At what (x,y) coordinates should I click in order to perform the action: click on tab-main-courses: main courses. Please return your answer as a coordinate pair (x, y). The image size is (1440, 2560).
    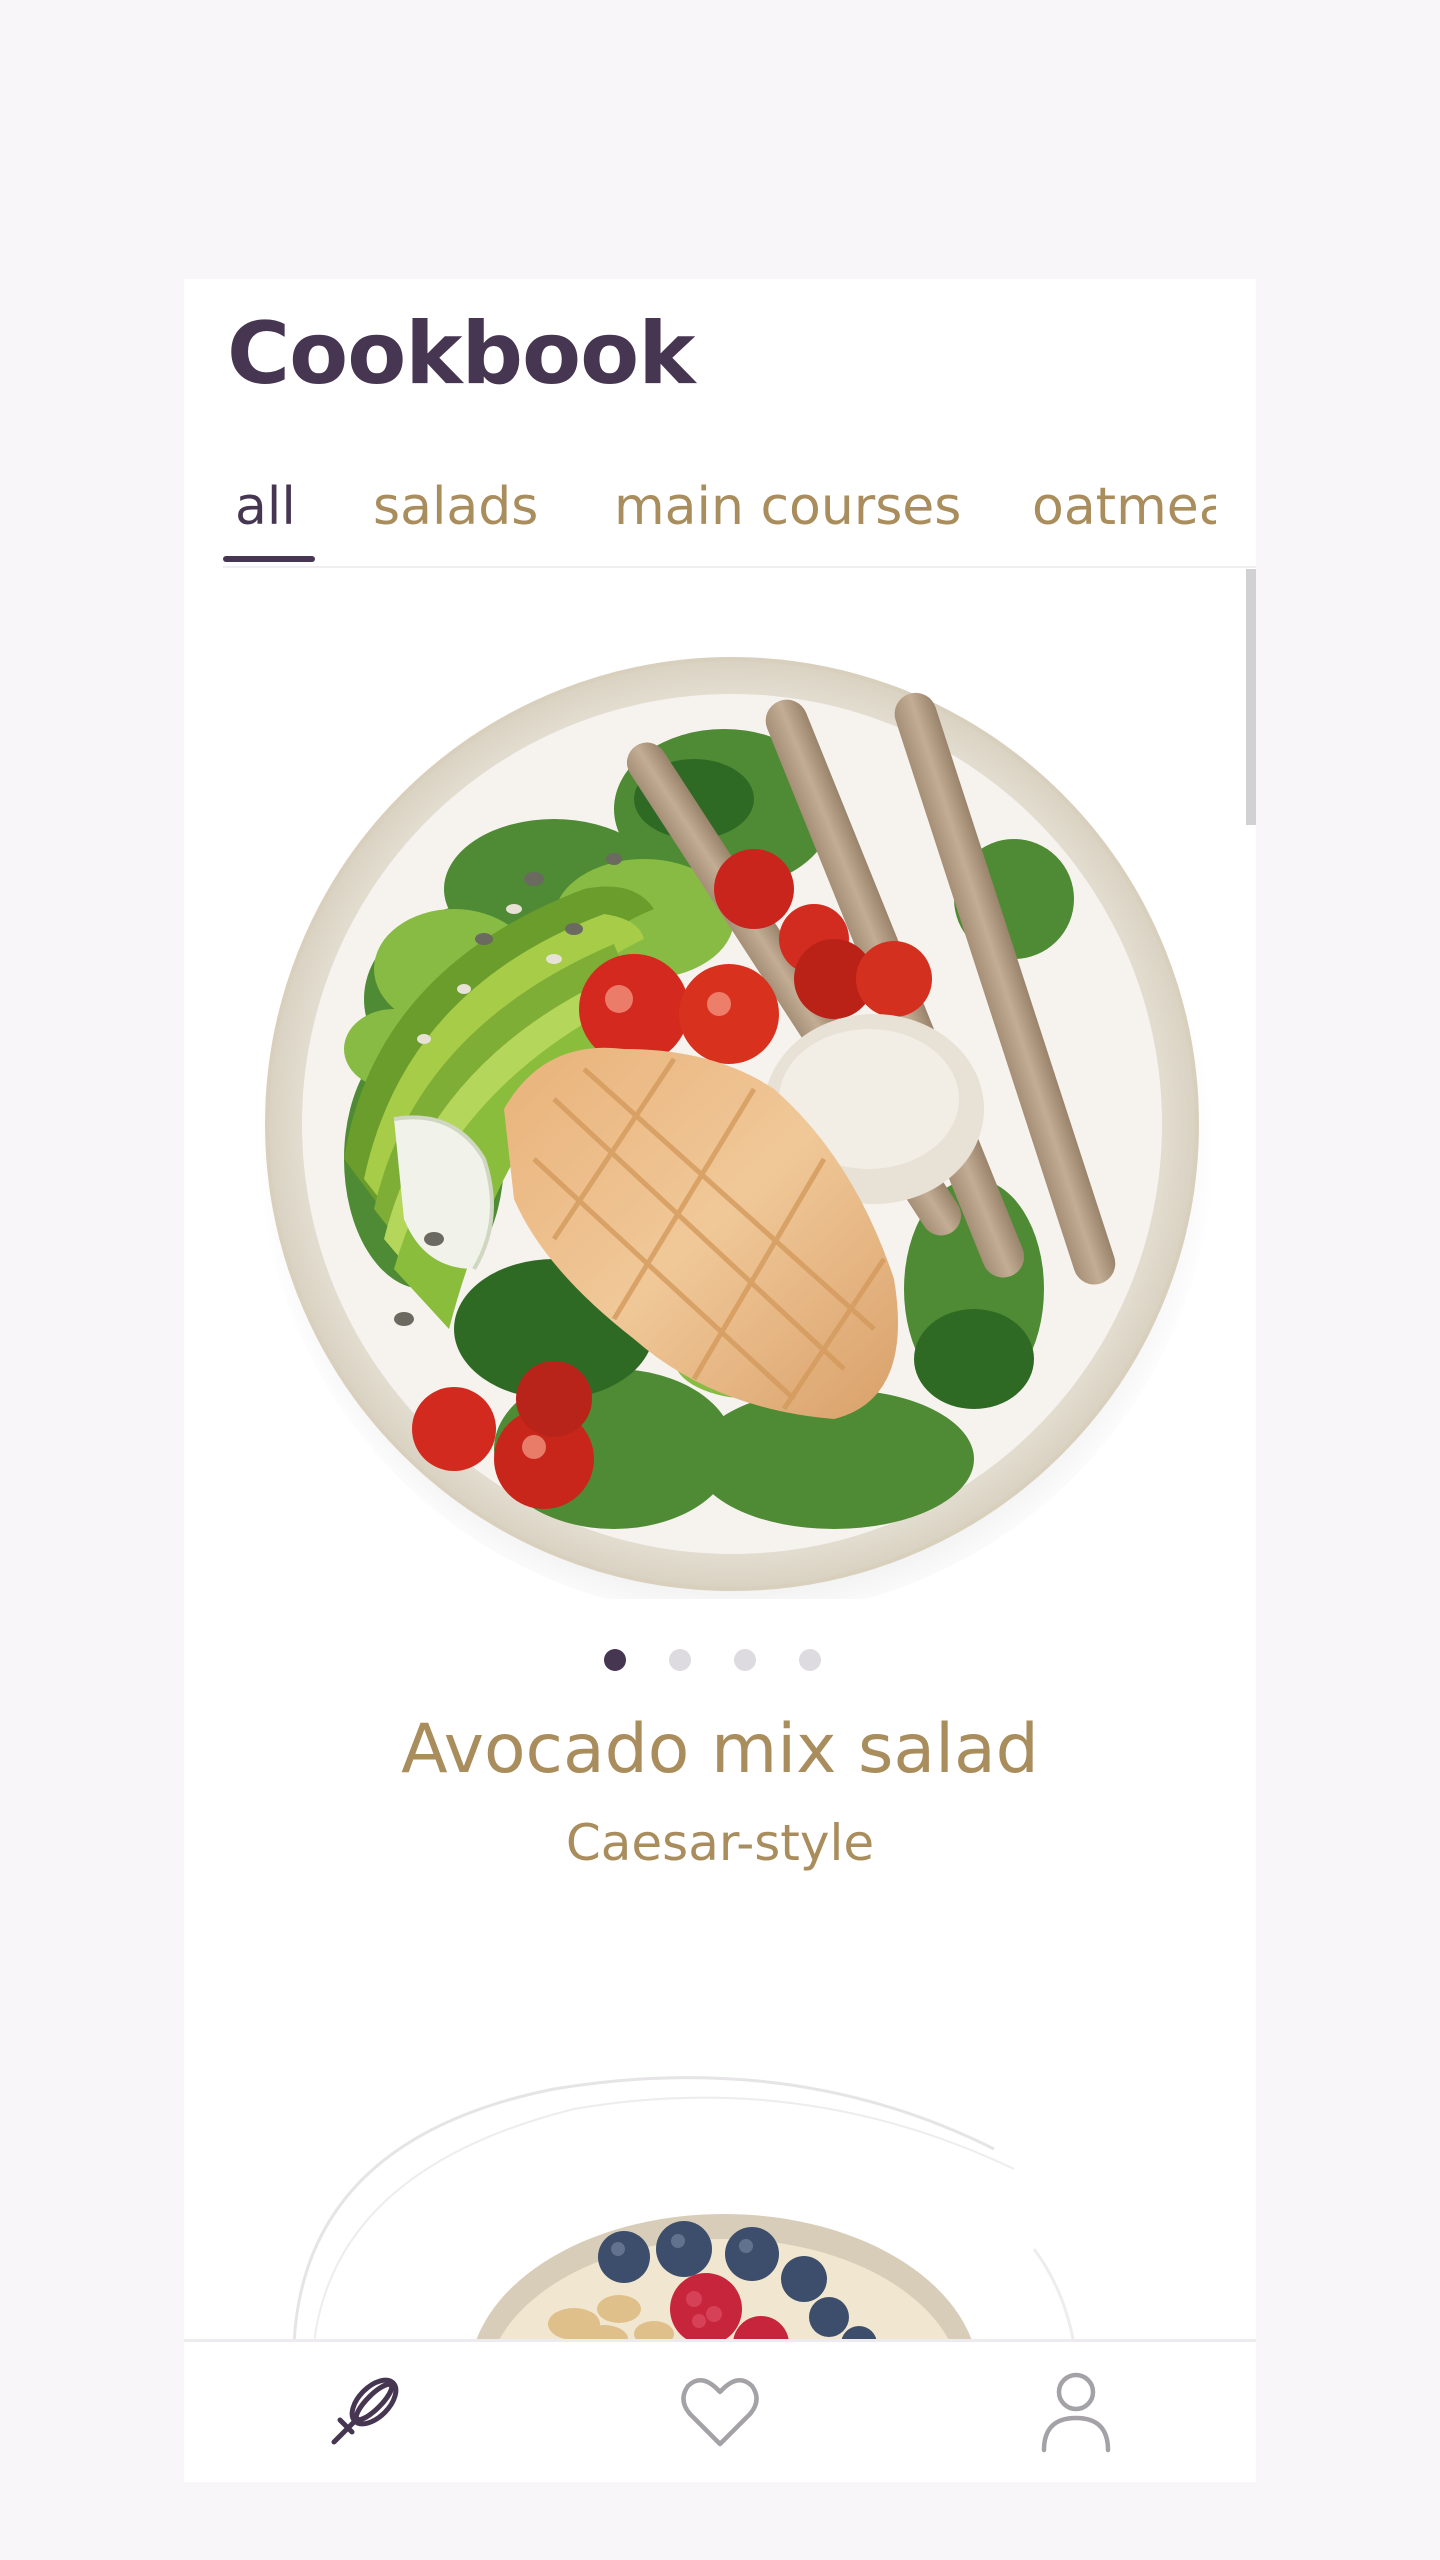
    Looking at the image, I should click on (787, 511).